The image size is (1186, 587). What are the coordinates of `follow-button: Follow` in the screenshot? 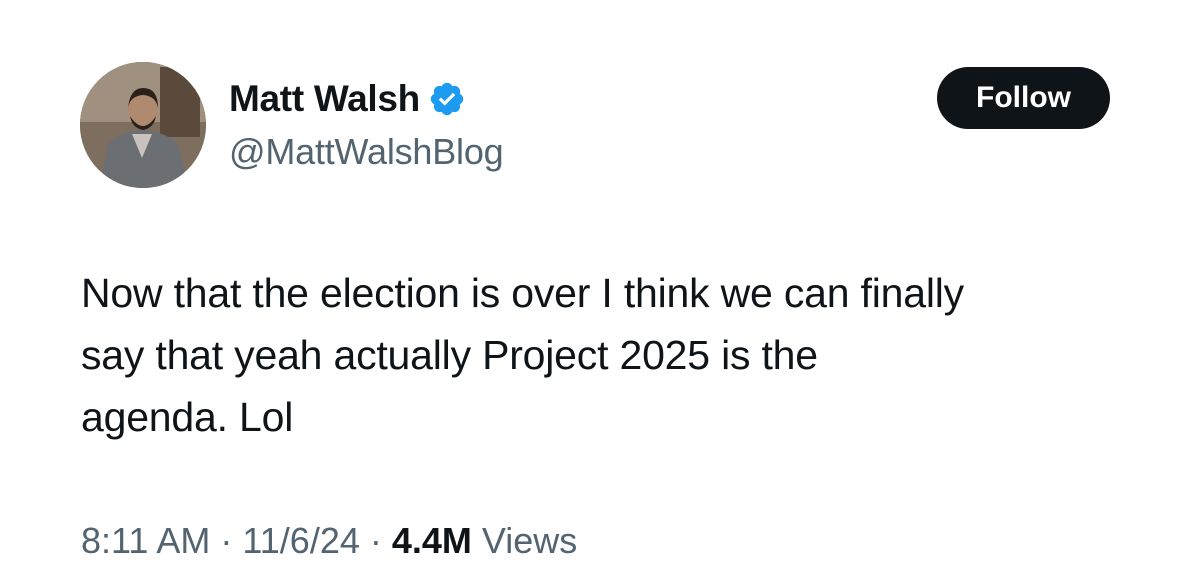 It's located at (1023, 98).